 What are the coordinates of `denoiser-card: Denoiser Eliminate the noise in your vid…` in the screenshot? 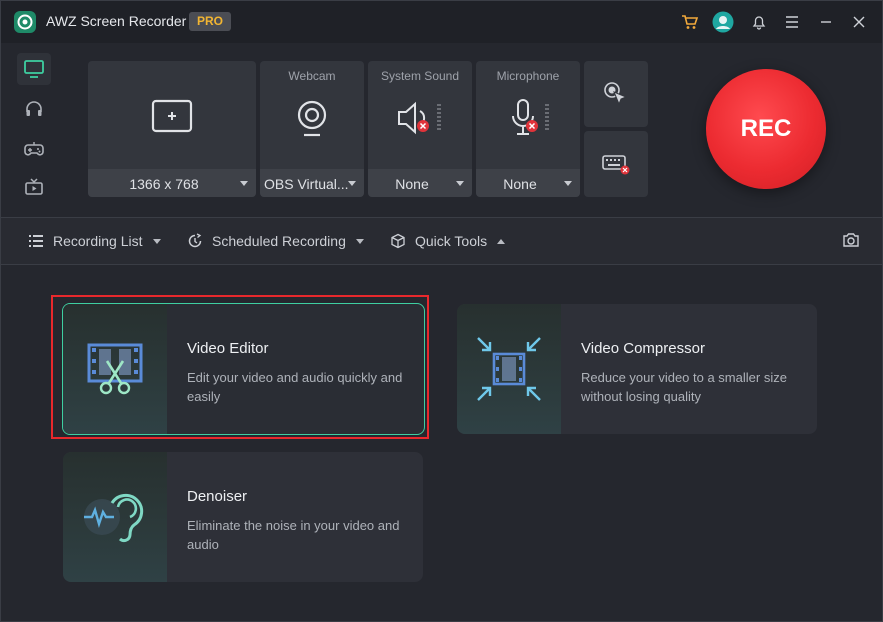 It's located at (243, 517).